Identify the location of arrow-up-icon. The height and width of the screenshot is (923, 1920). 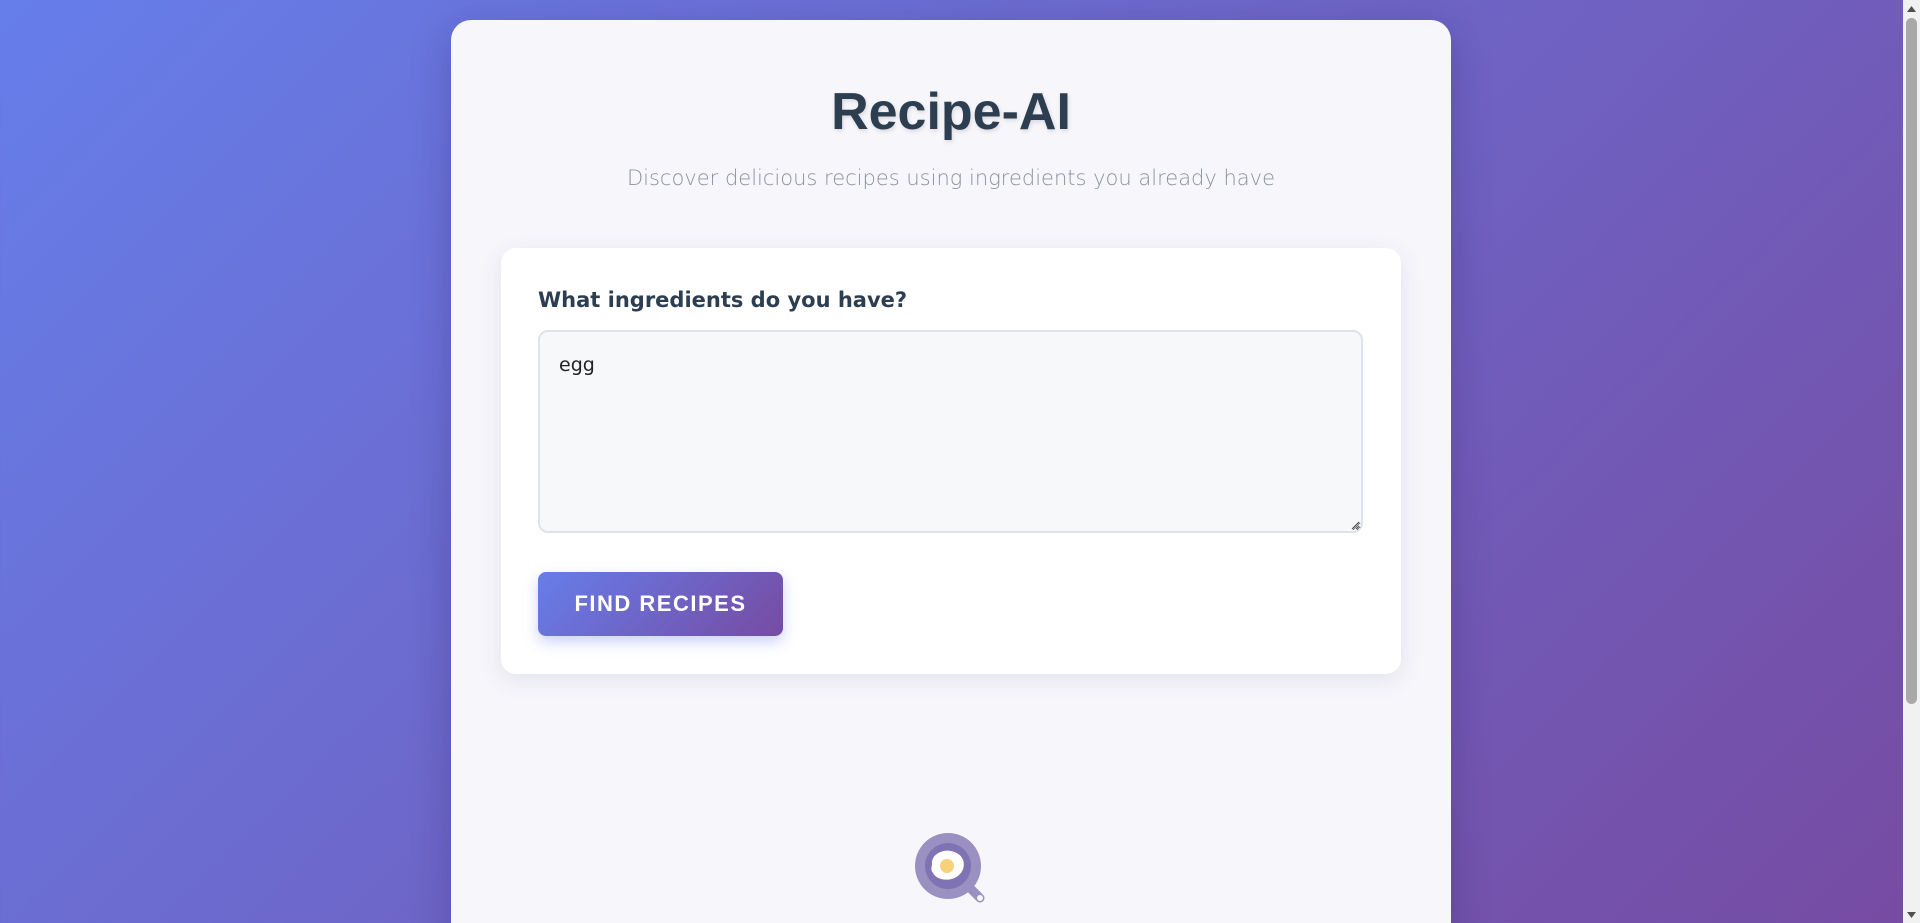
(1911, 8).